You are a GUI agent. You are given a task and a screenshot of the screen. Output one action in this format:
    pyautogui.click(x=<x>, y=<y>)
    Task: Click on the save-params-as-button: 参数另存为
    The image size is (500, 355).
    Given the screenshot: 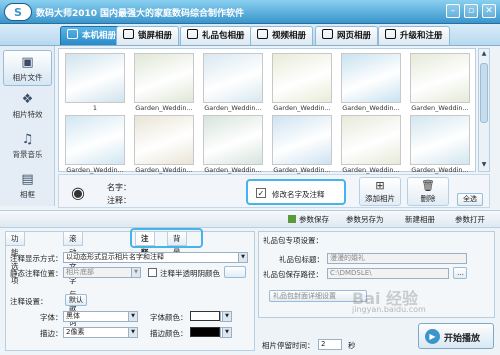 What is the action you would take?
    pyautogui.click(x=365, y=219)
    